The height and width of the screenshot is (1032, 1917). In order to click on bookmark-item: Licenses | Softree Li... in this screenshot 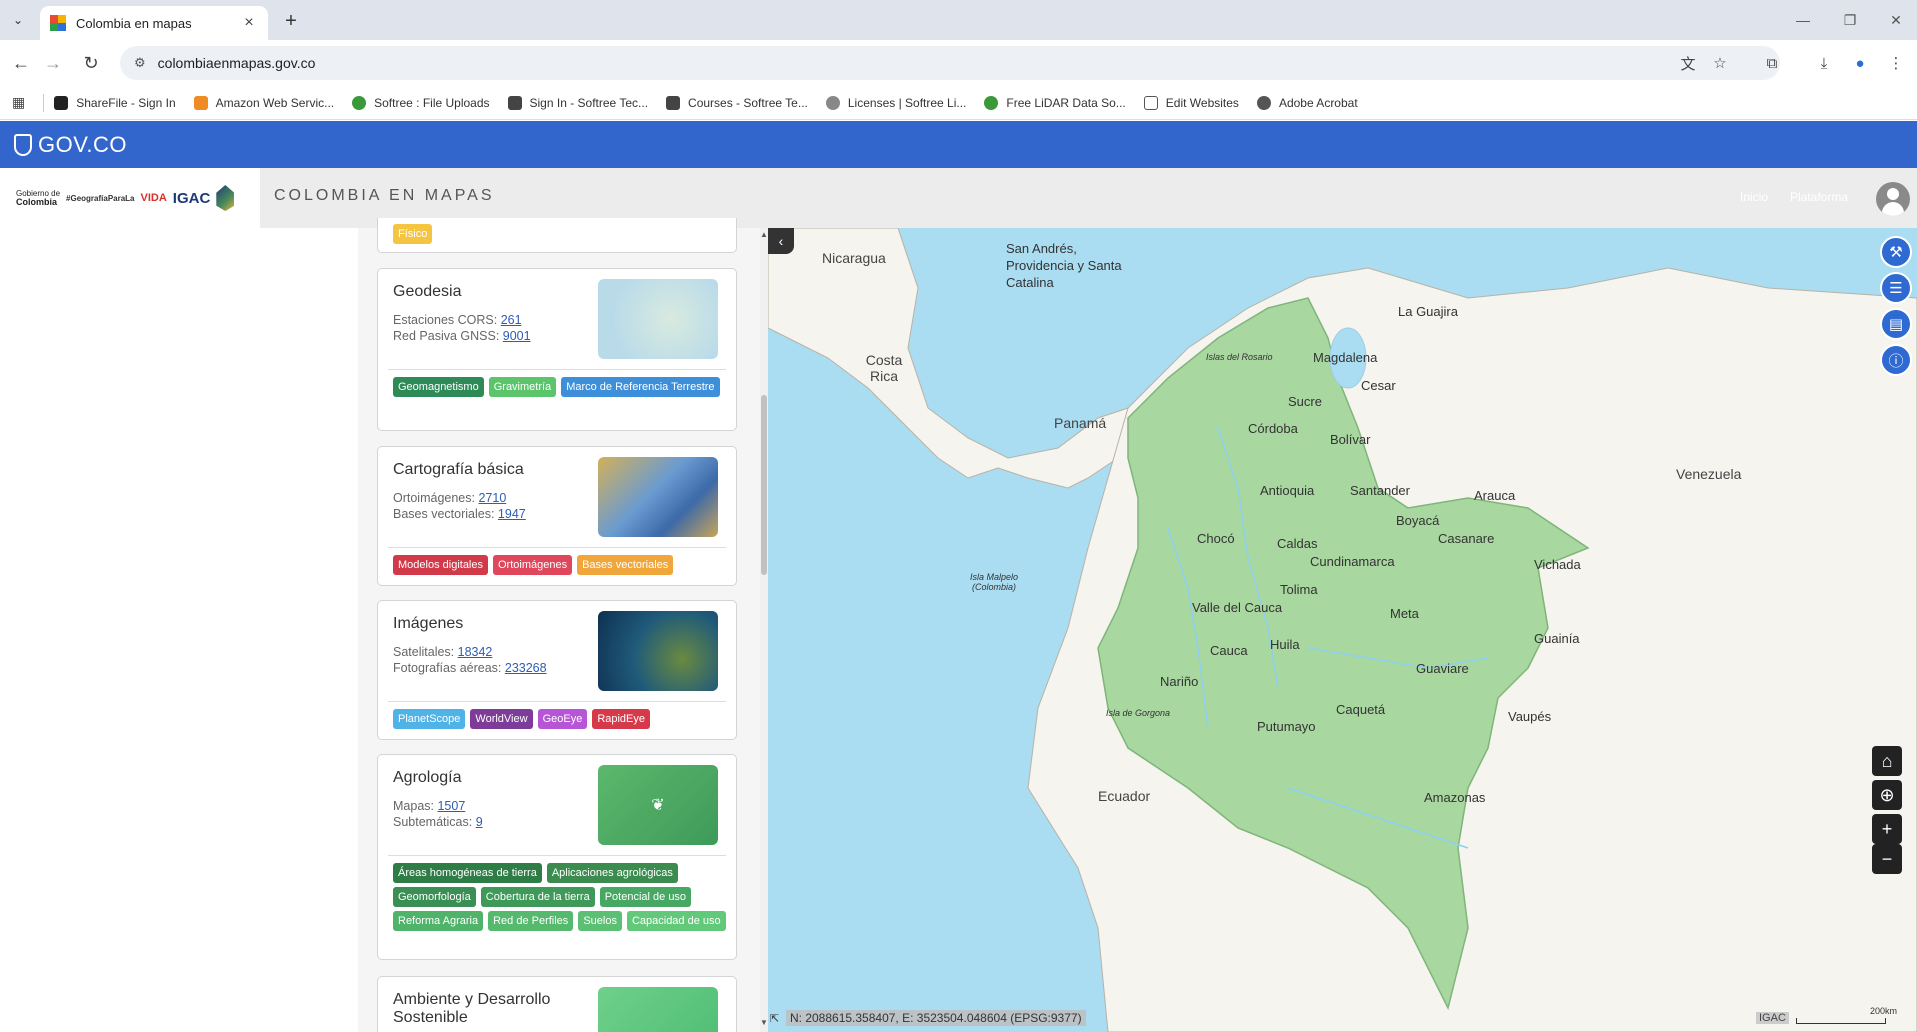, I will do `click(895, 102)`.